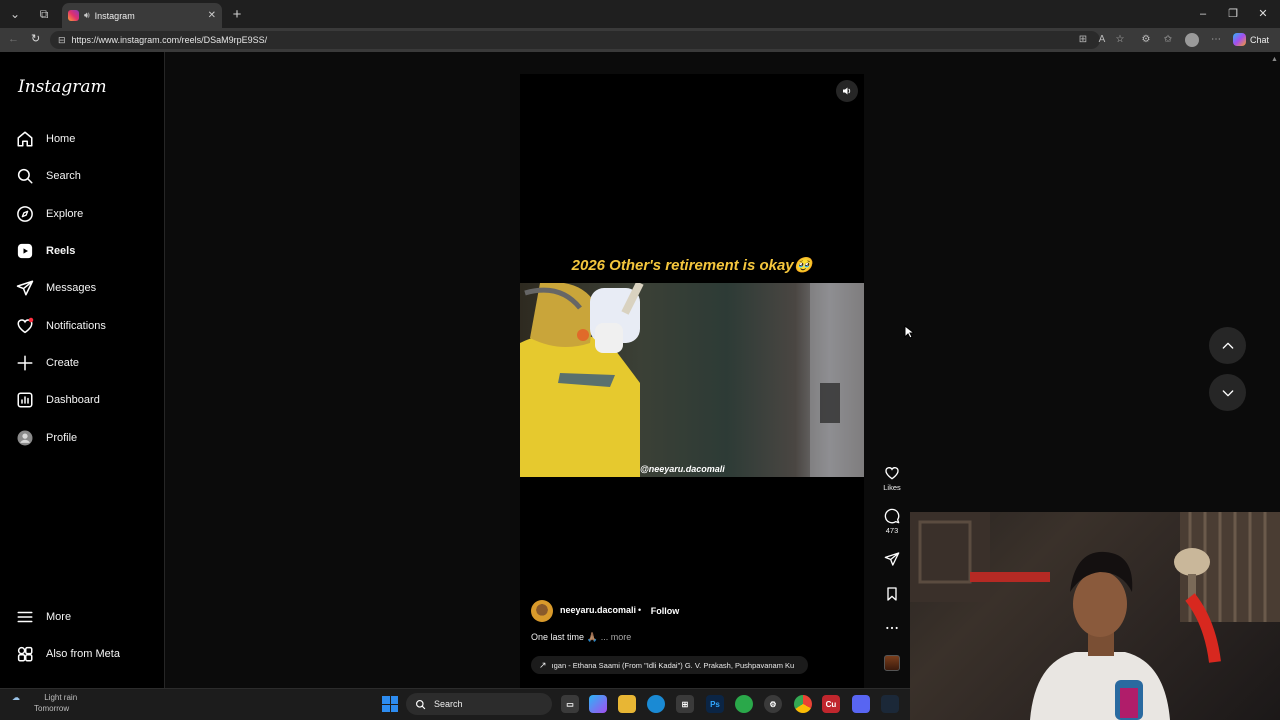  What do you see at coordinates (1233, 14) in the screenshot?
I see `restore-icon: ❐` at bounding box center [1233, 14].